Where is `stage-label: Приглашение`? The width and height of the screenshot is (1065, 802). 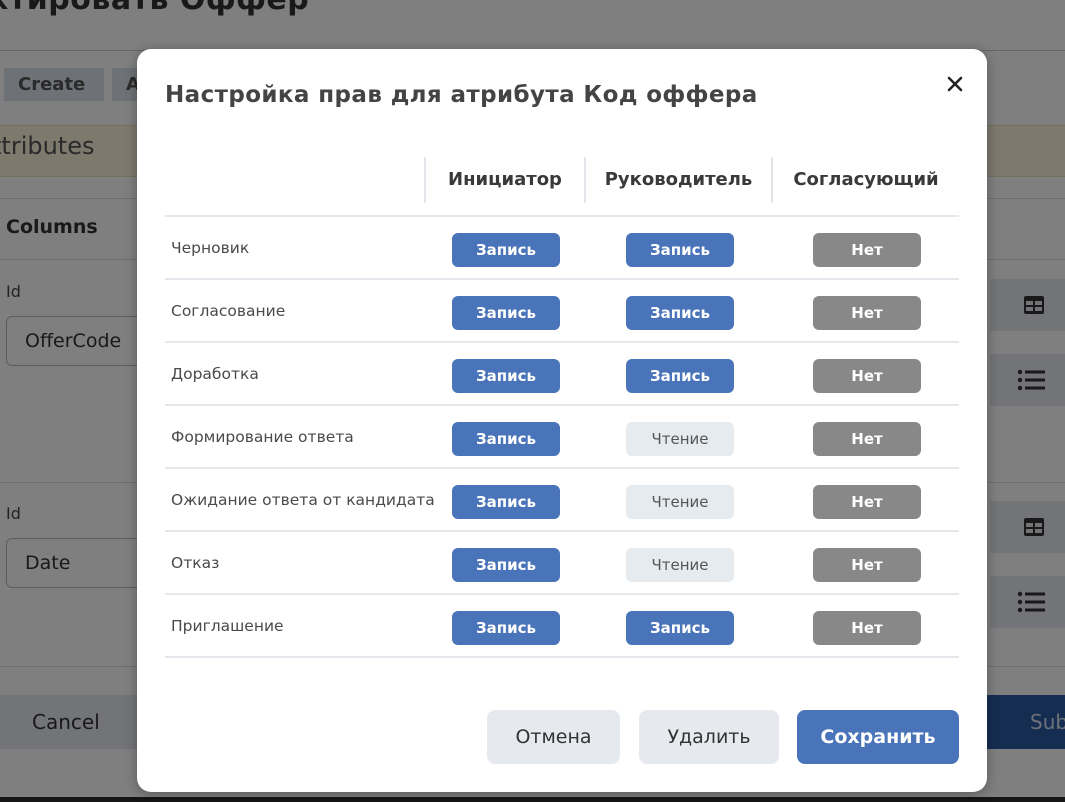
stage-label: Приглашение is located at coordinates (227, 626).